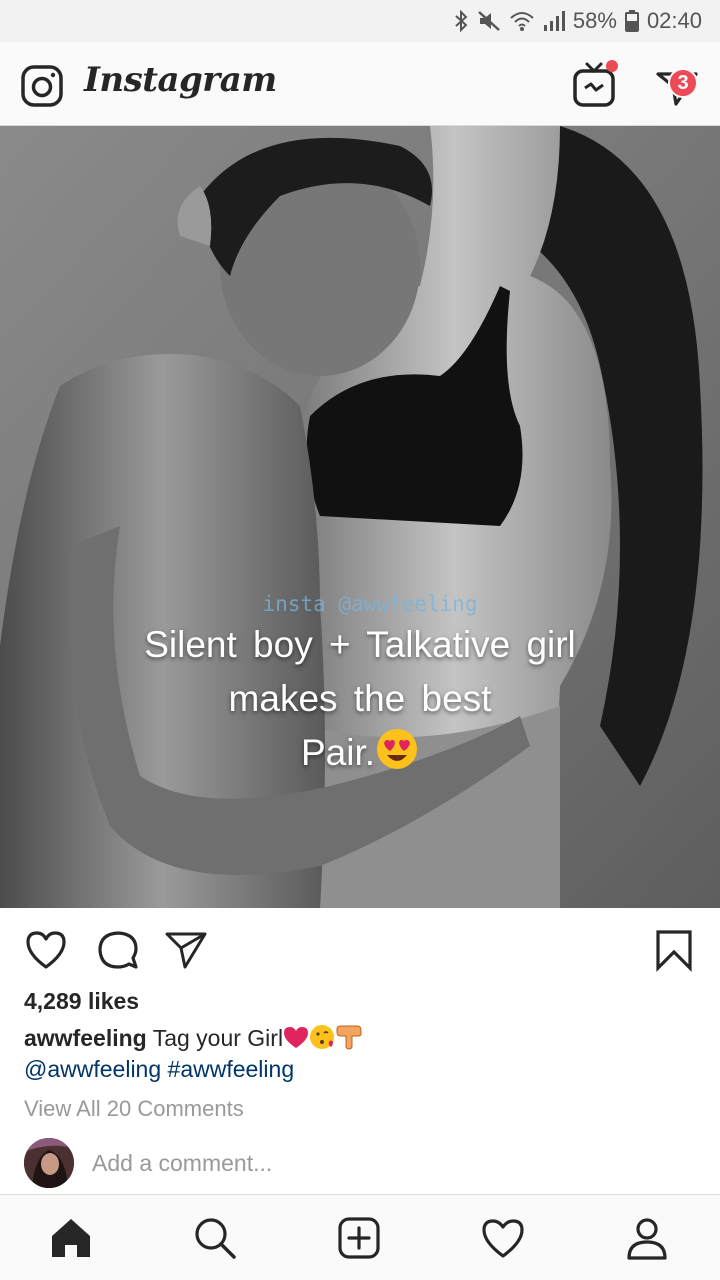 This screenshot has width=720, height=1280. Describe the element at coordinates (612, 66) in the screenshot. I see `igtv-notification-dot` at that location.